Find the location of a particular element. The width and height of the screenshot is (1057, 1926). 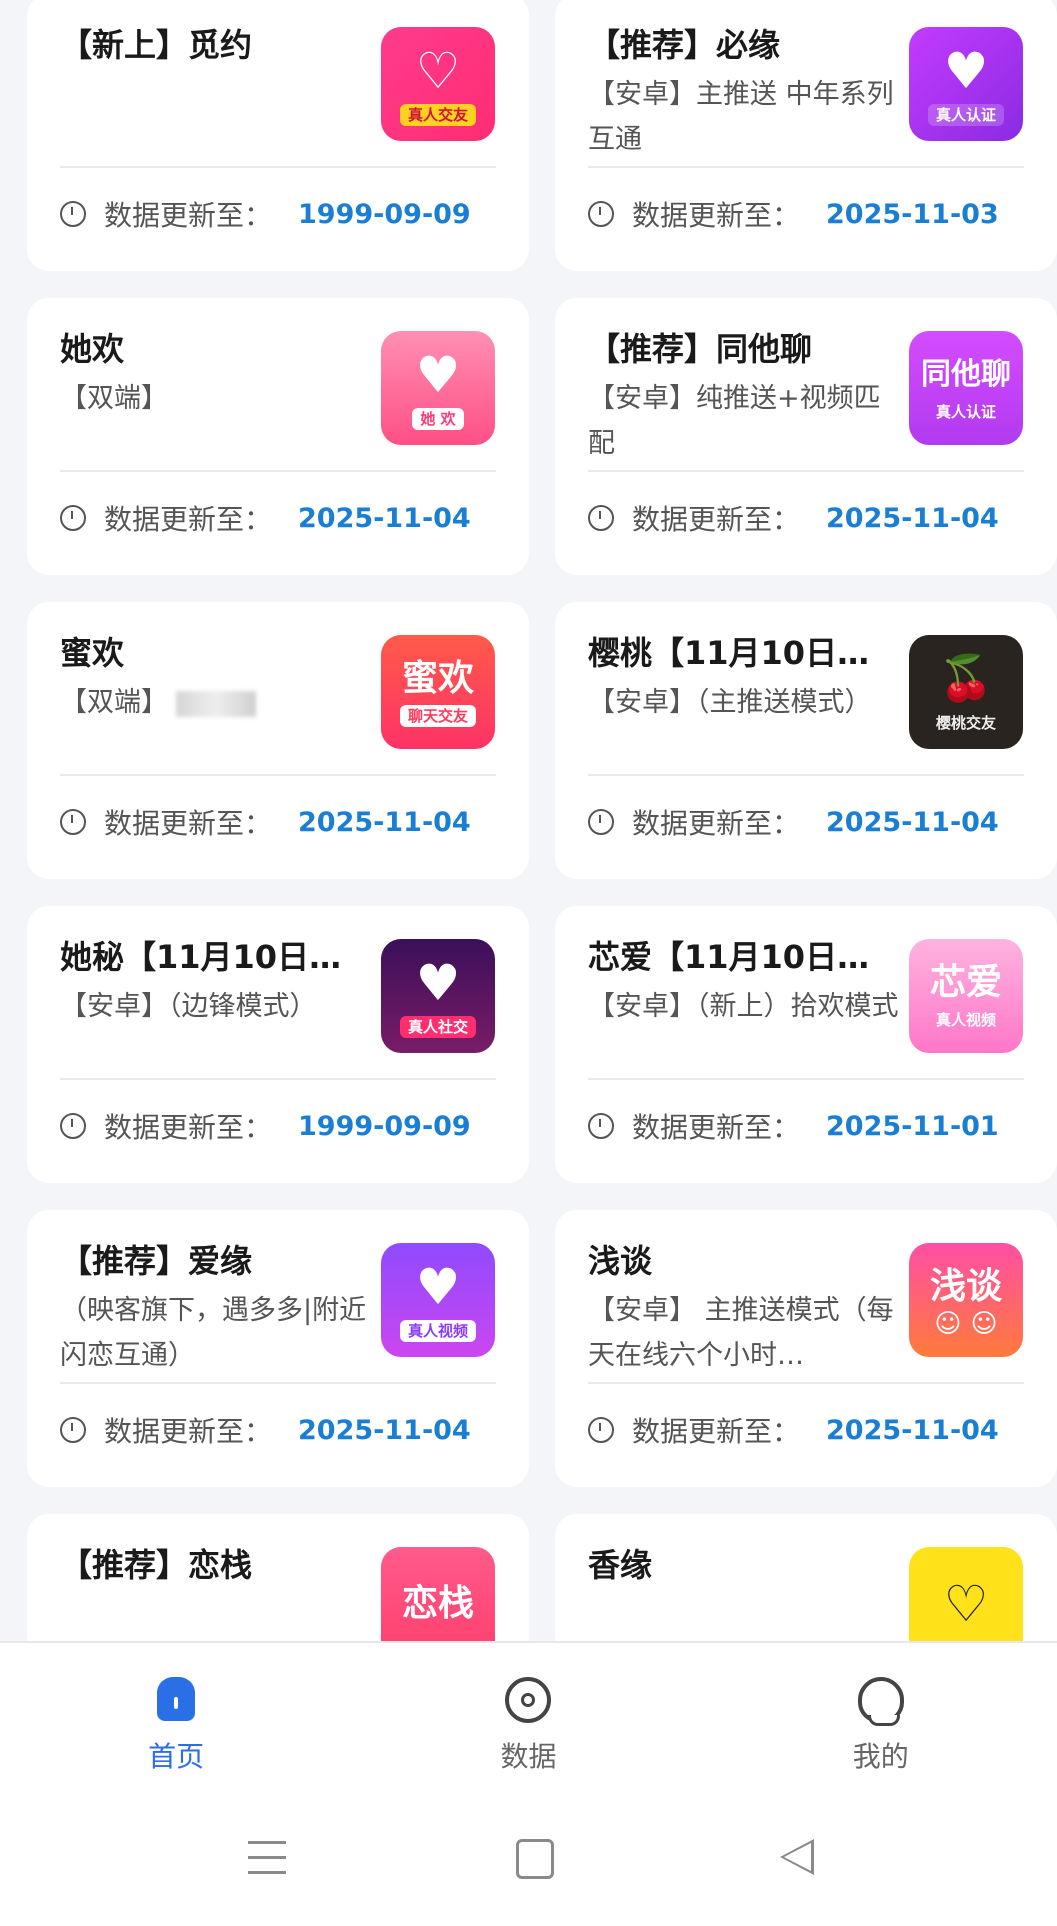

tab-label: 我的 is located at coordinates (880, 1756).